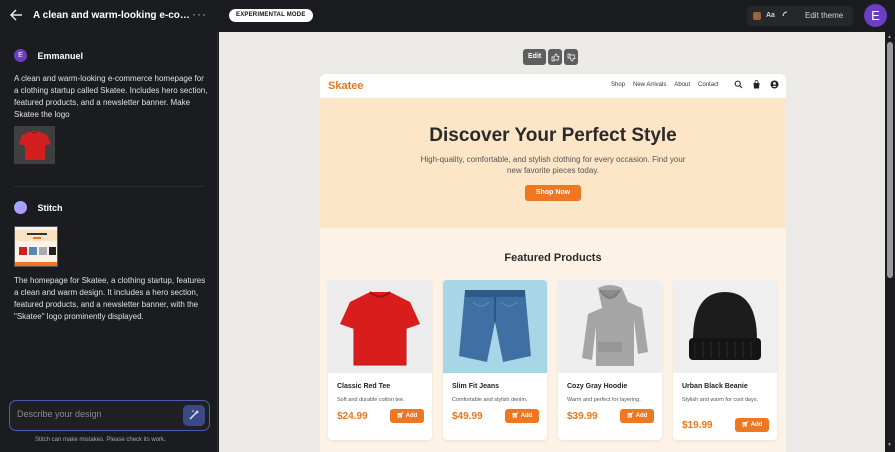  I want to click on product-price: $19.99, so click(697, 425).